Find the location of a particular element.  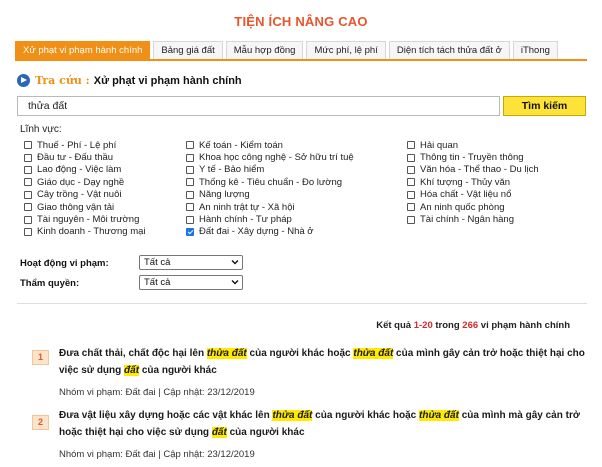

field-option: Khí tượng - Thủy văn is located at coordinates (473, 182).